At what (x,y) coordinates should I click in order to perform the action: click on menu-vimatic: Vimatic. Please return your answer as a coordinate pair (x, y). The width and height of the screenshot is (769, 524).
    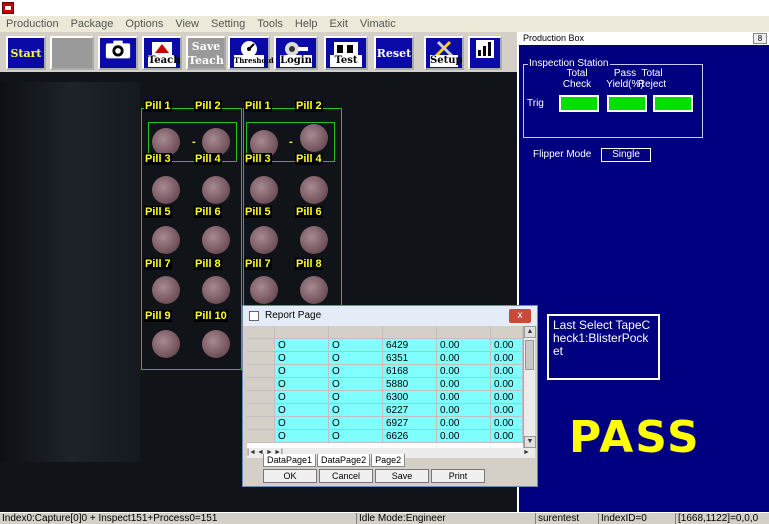
    Looking at the image, I should click on (378, 24).